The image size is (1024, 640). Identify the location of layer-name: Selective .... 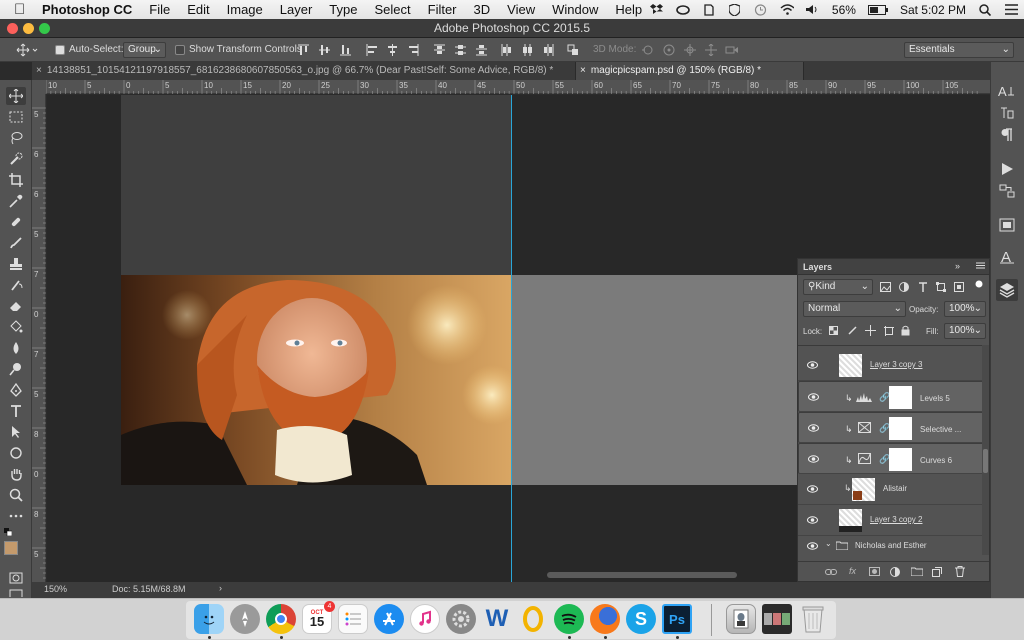
(940, 430).